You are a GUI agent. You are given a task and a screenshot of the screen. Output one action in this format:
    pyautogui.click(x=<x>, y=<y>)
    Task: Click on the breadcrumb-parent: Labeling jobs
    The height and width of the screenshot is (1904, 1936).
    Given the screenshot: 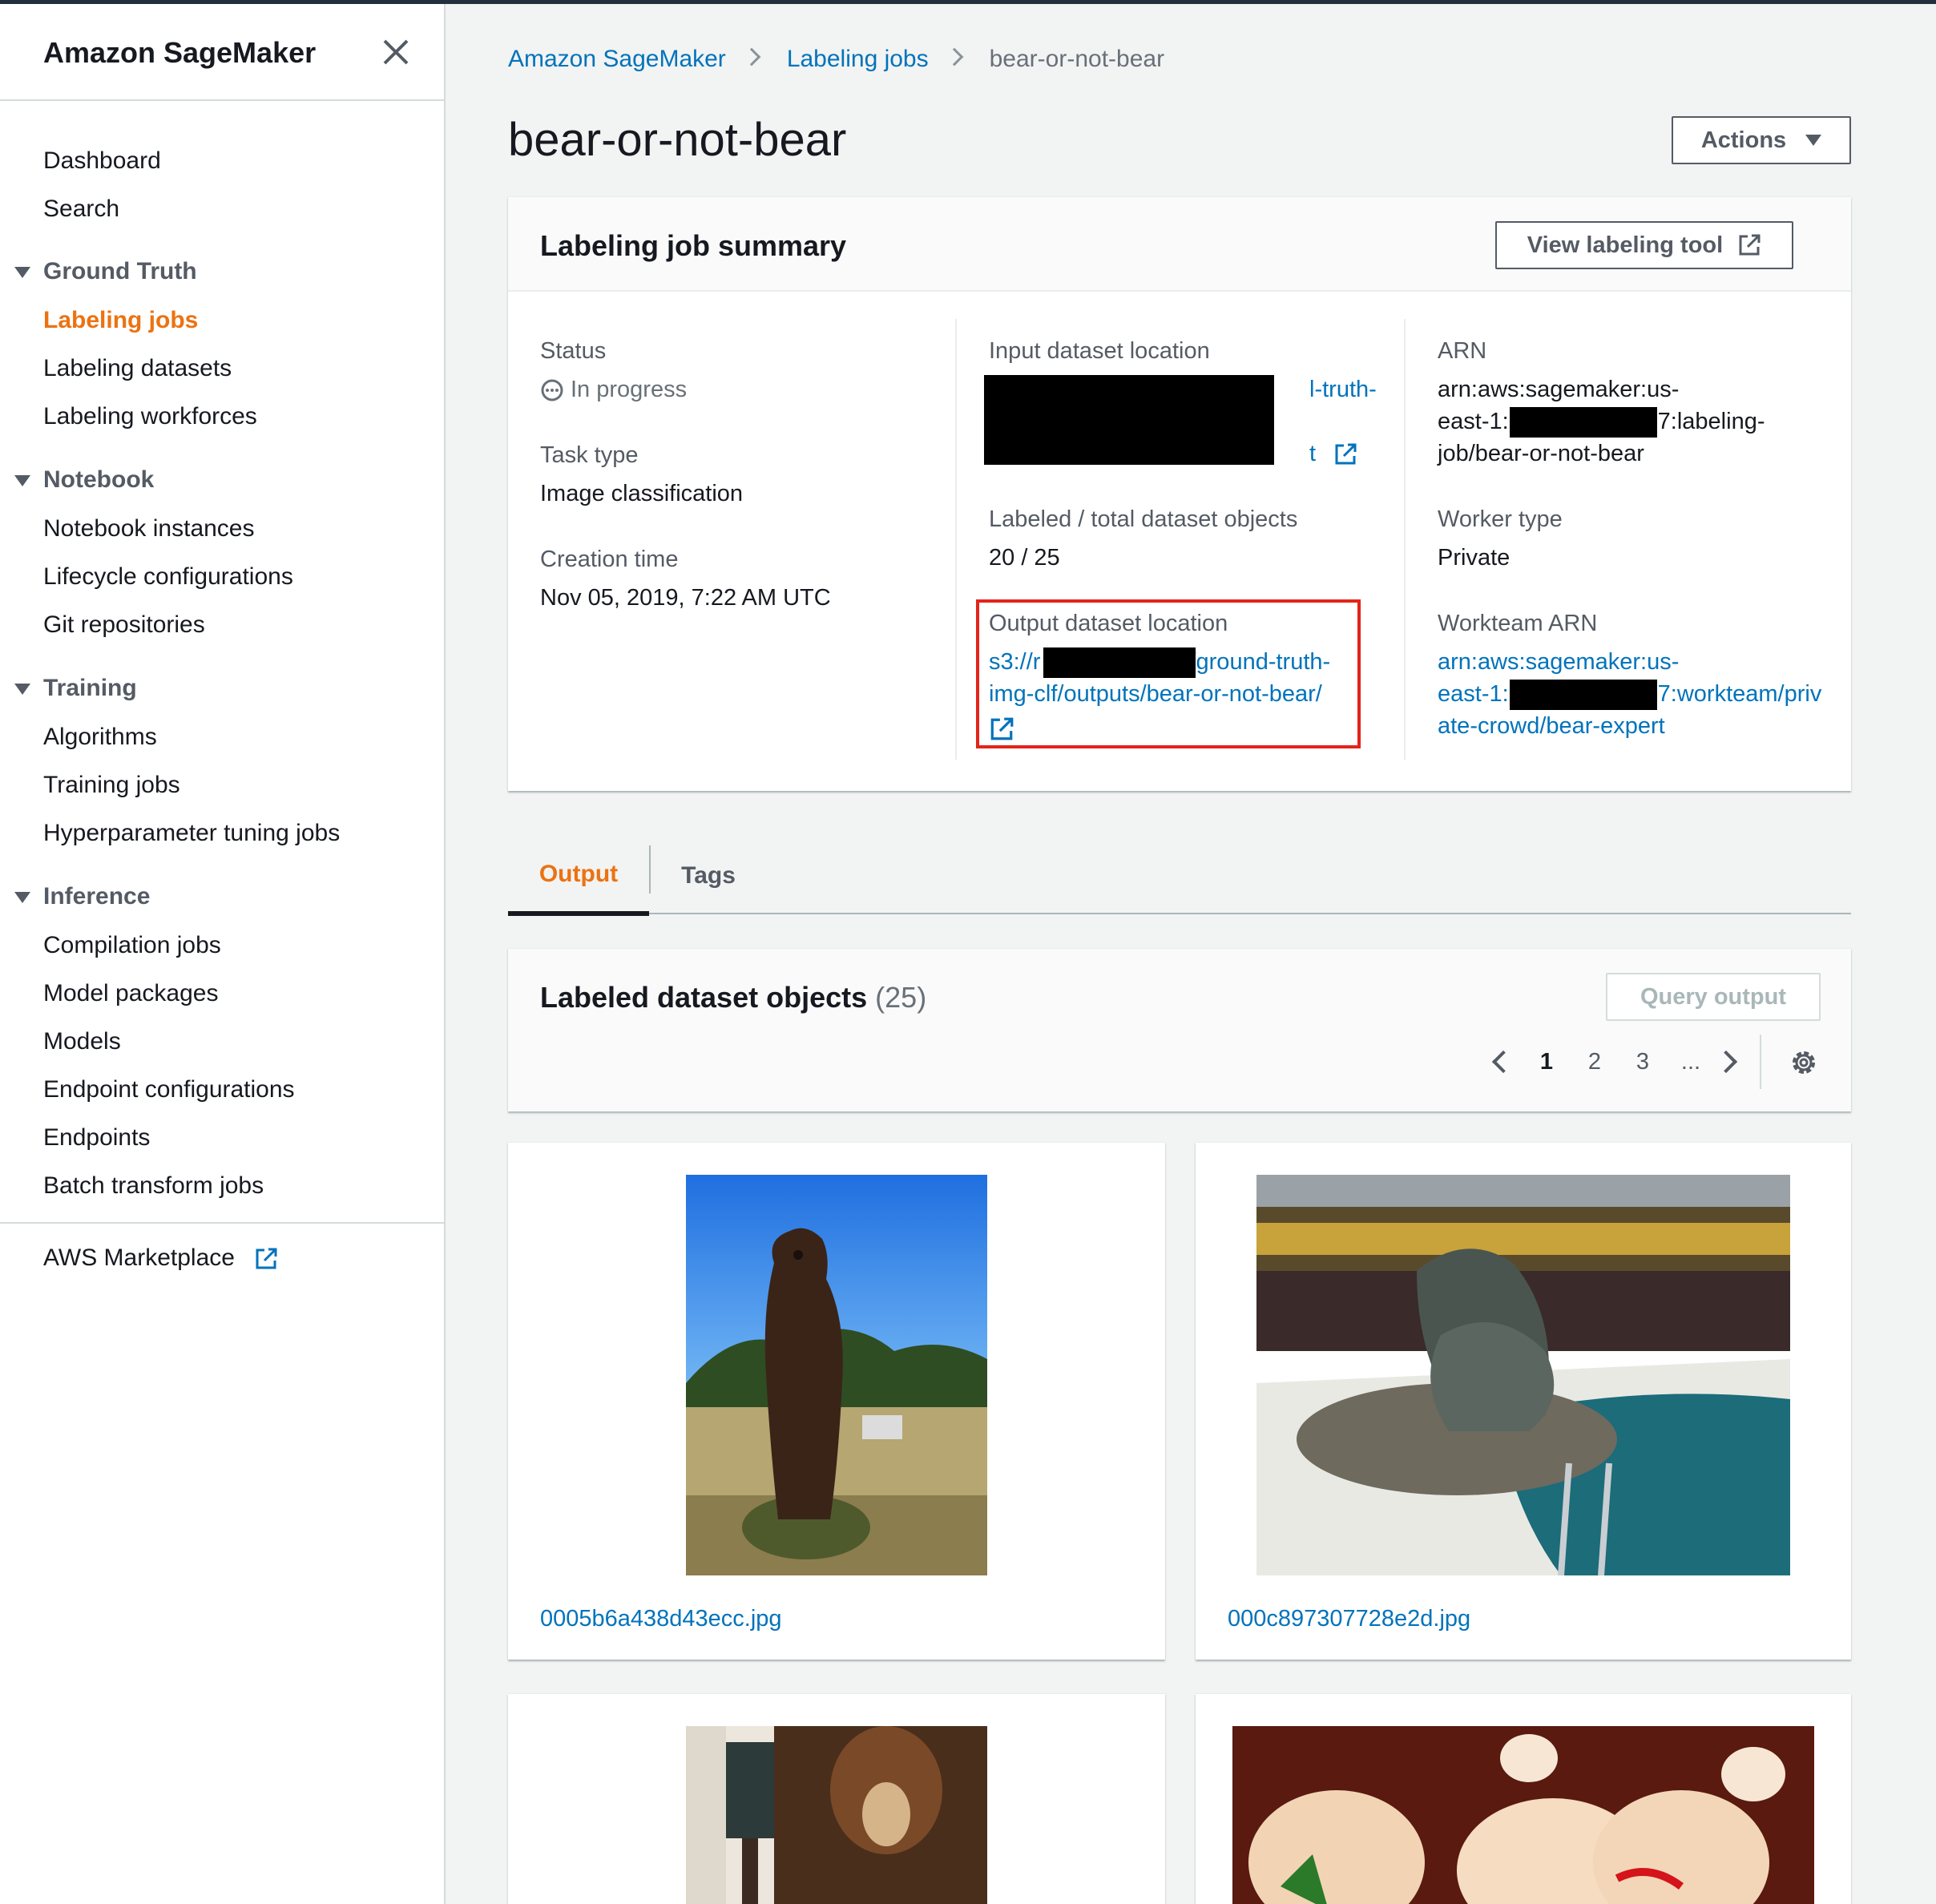 What is the action you would take?
    pyautogui.click(x=858, y=59)
    